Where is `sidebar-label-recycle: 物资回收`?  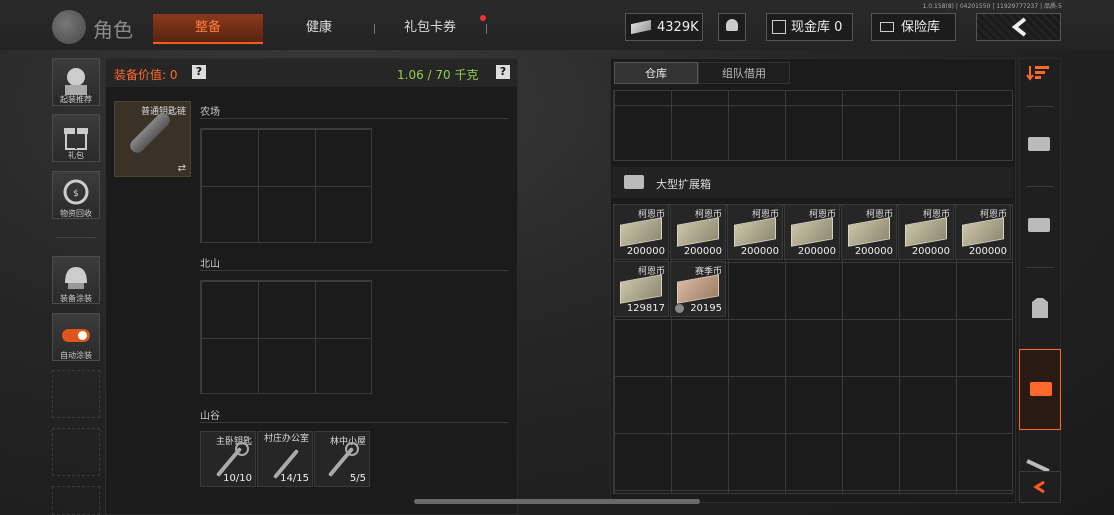 sidebar-label-recycle: 物资回收 is located at coordinates (76, 213).